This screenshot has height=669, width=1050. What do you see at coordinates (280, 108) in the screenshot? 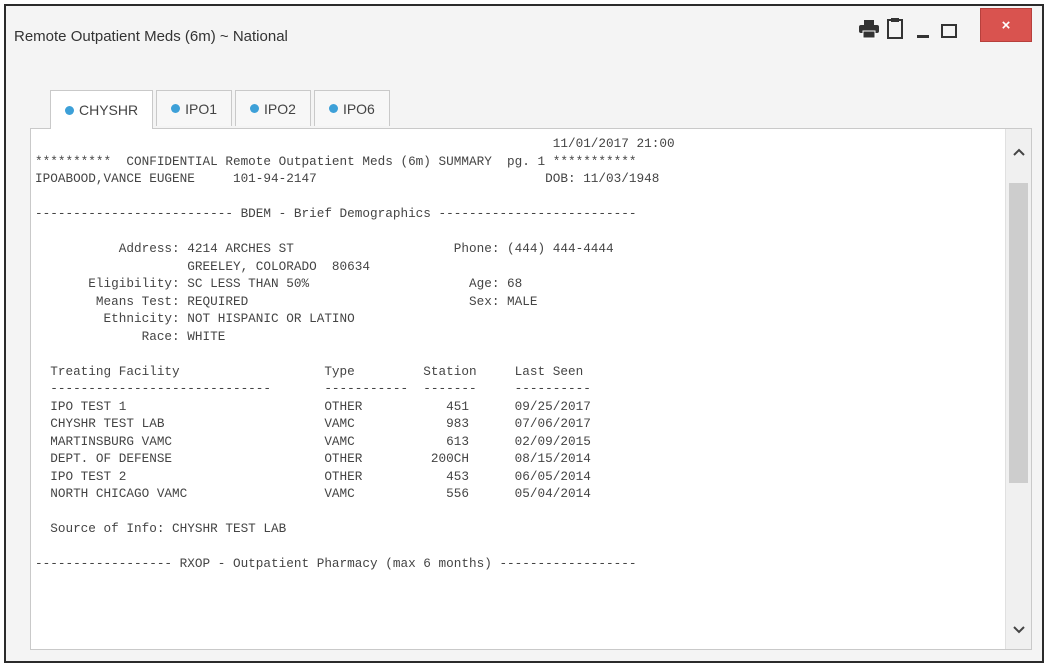
I see `tab-label: IPO2` at bounding box center [280, 108].